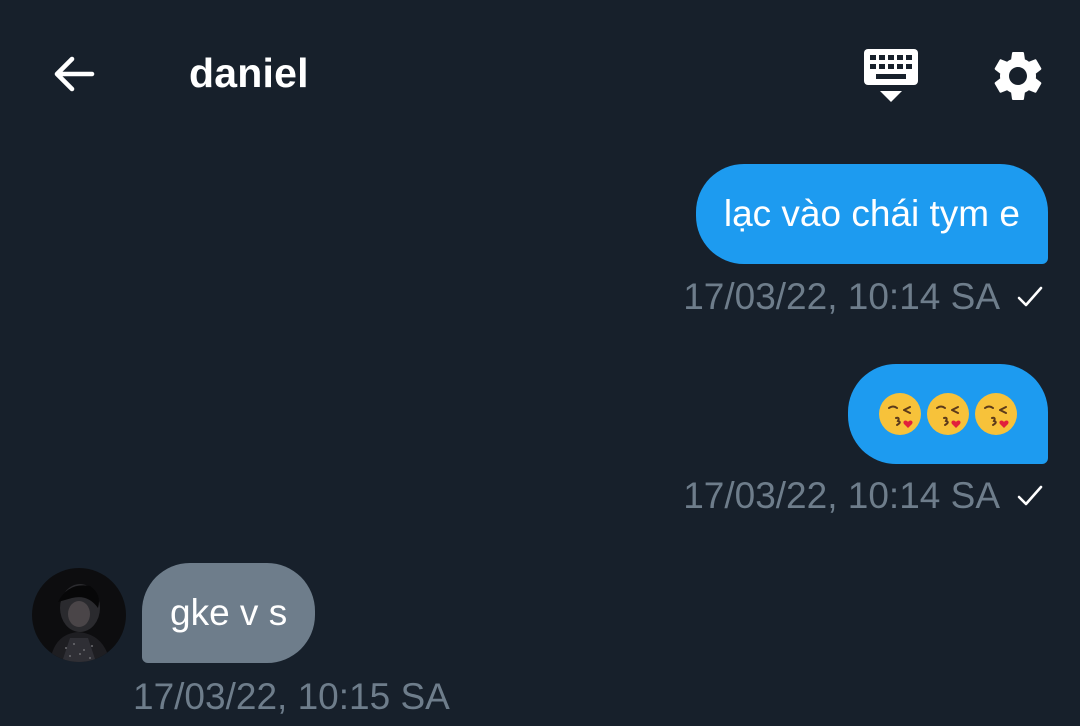 This screenshot has width=1080, height=726. I want to click on outgoing-message-bubble: lạc vào chái tym e, so click(871, 214).